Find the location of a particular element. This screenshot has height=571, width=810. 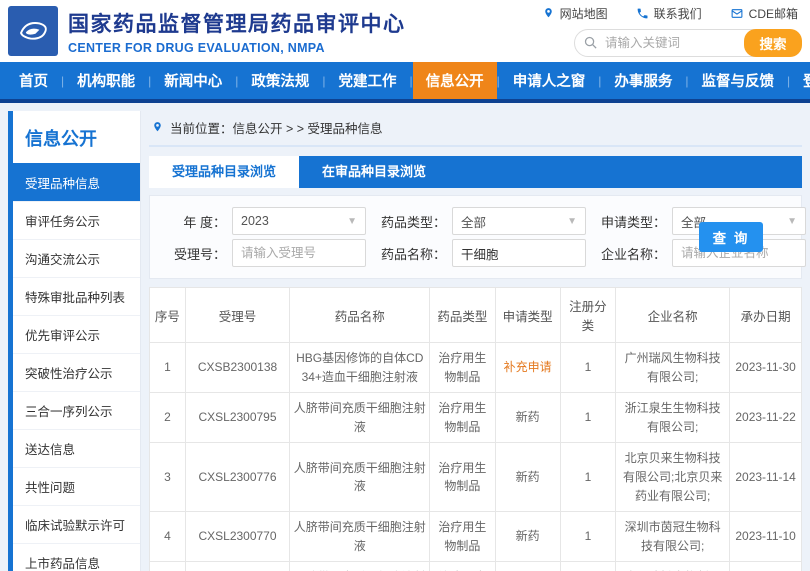

cell-company: 广州瑞风生物科技有限公司; is located at coordinates (673, 367).